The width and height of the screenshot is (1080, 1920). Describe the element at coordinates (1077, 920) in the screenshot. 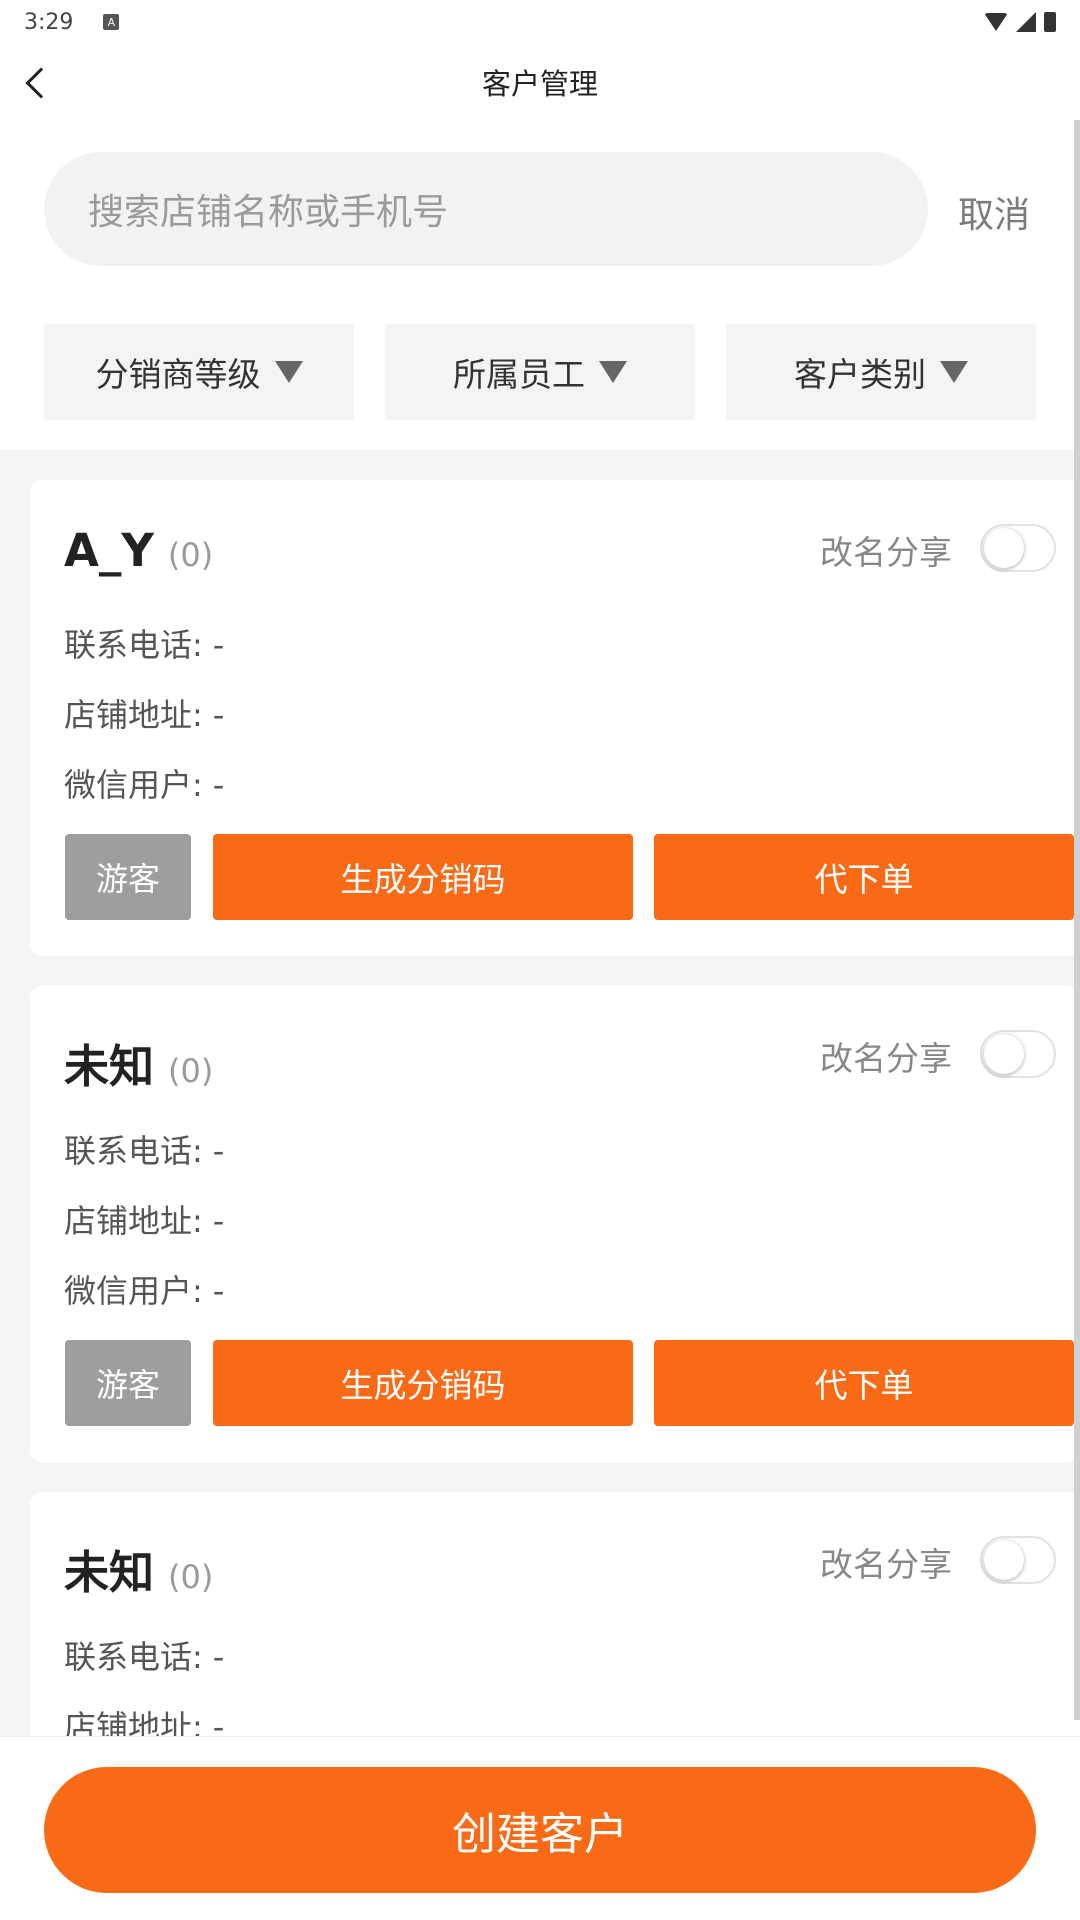

I see `scrollbar` at that location.